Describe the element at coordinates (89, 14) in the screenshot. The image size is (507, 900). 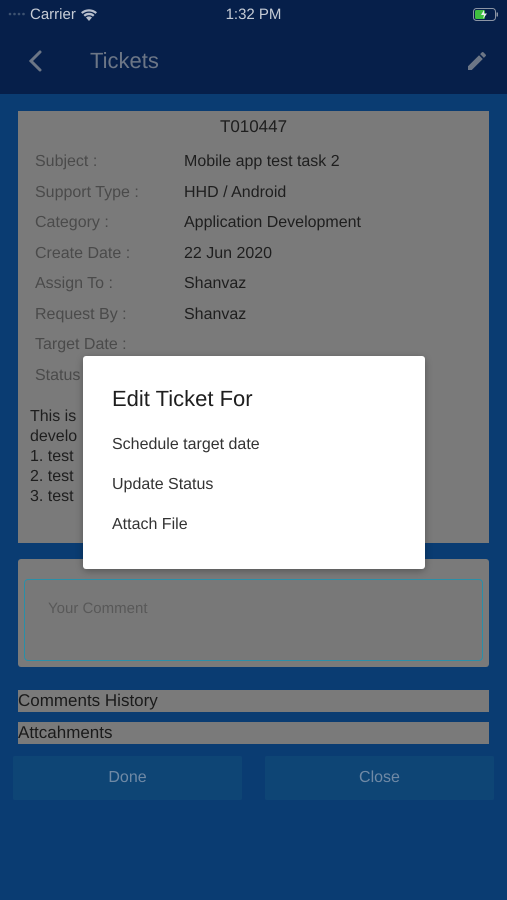
I see `wifi-icon` at that location.